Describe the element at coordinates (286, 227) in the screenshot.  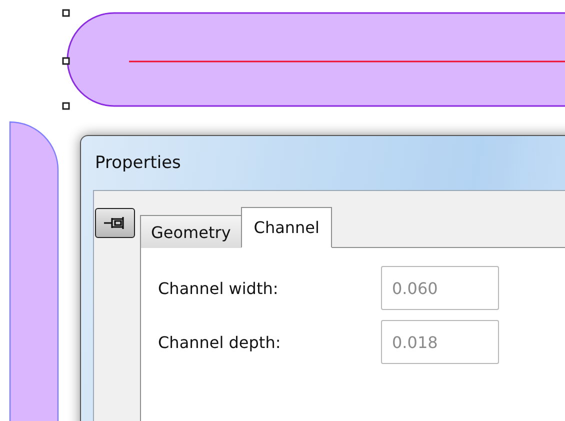
I see `tab: Channel` at that location.